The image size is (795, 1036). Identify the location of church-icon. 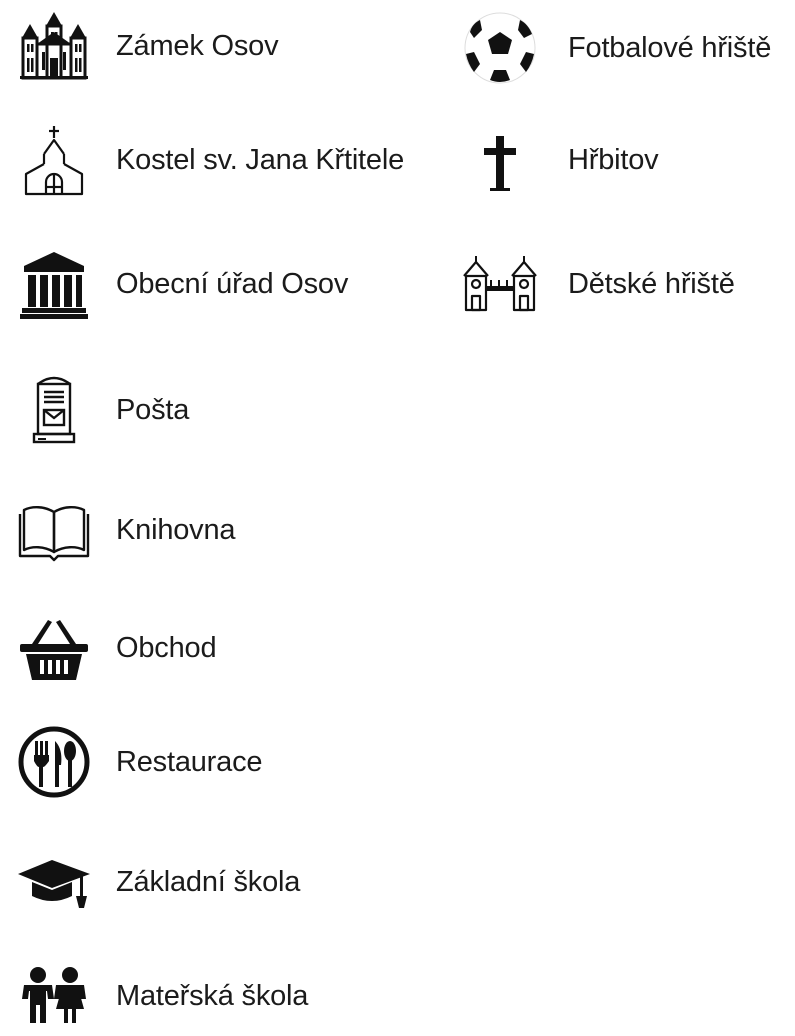
(54, 160).